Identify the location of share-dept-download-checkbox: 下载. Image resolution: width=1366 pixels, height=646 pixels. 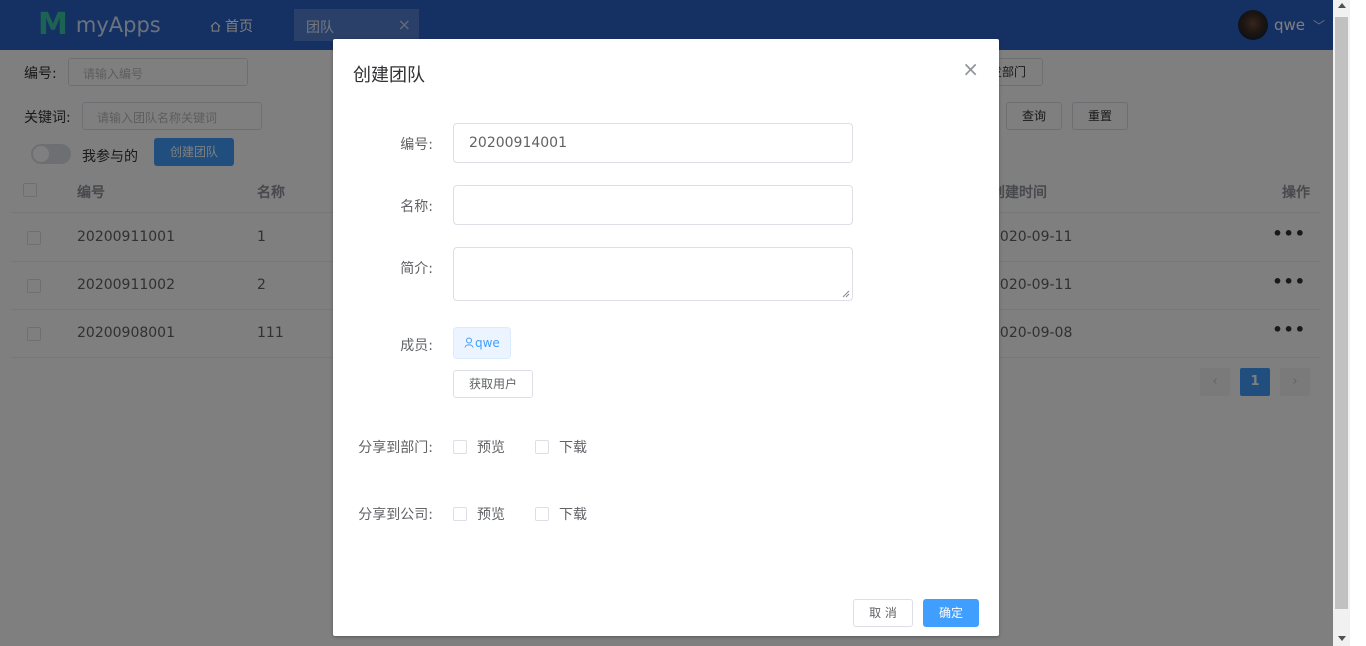
(561, 447).